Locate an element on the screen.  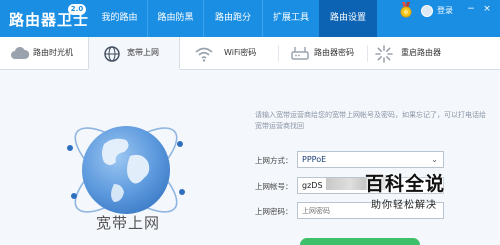
account-label: 上网帐号： is located at coordinates (274, 186).